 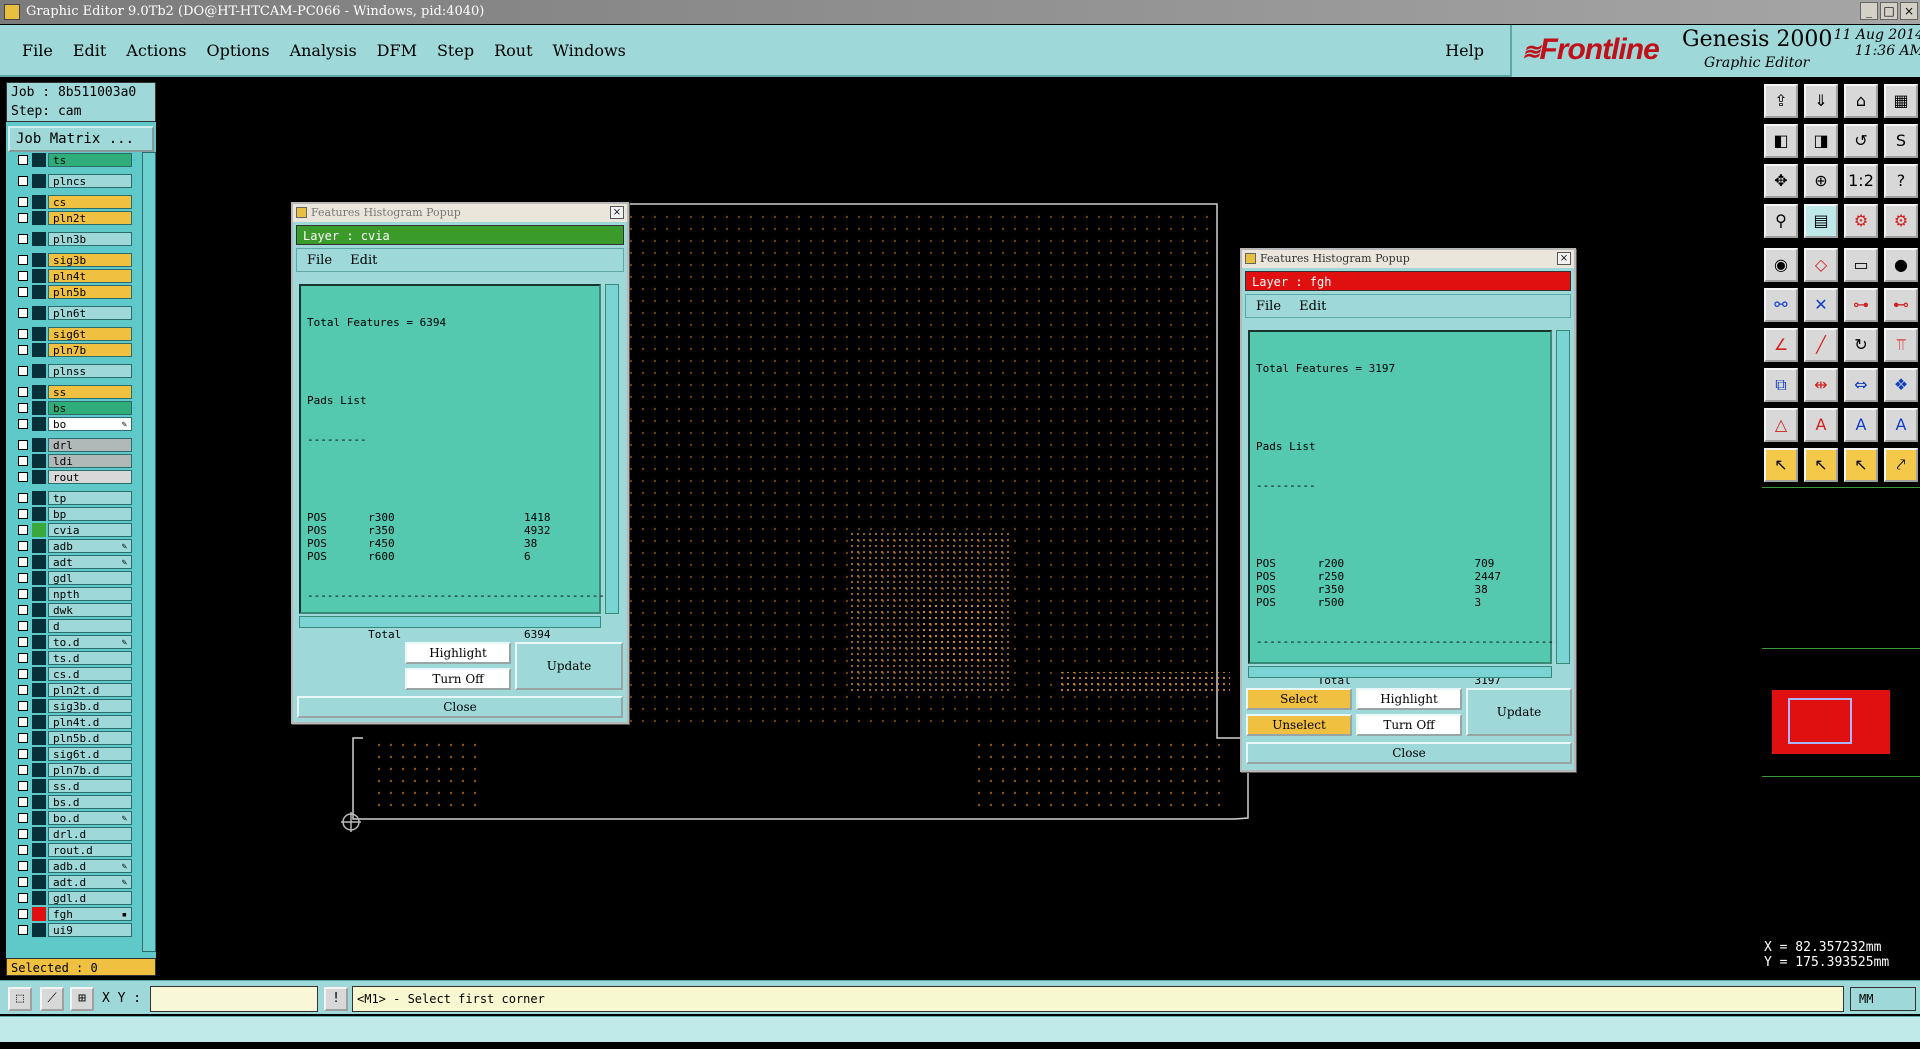 What do you see at coordinates (90, 818) in the screenshot?
I see `layer-name: bo.d ✎` at bounding box center [90, 818].